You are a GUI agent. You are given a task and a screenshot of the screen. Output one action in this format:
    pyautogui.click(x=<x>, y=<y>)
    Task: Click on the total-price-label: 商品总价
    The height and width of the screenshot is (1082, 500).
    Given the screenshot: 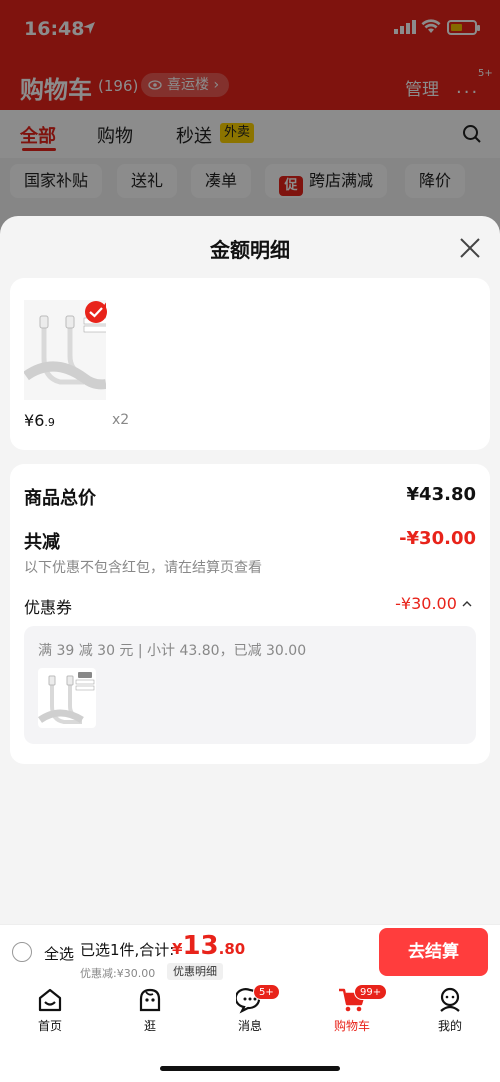 What is the action you would take?
    pyautogui.click(x=60, y=498)
    